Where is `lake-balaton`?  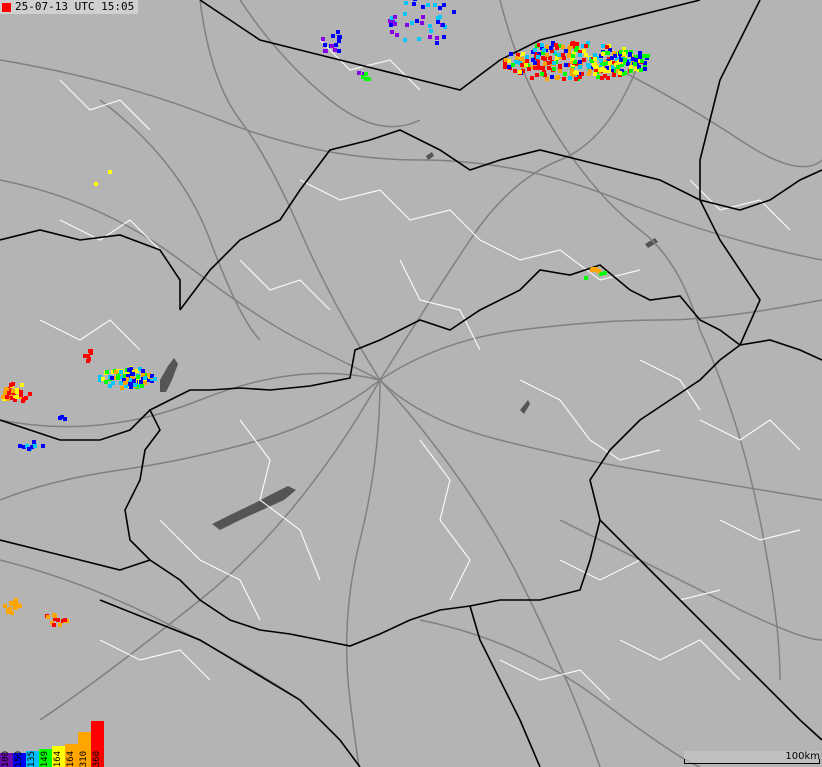
lake-balaton is located at coordinates (254, 508).